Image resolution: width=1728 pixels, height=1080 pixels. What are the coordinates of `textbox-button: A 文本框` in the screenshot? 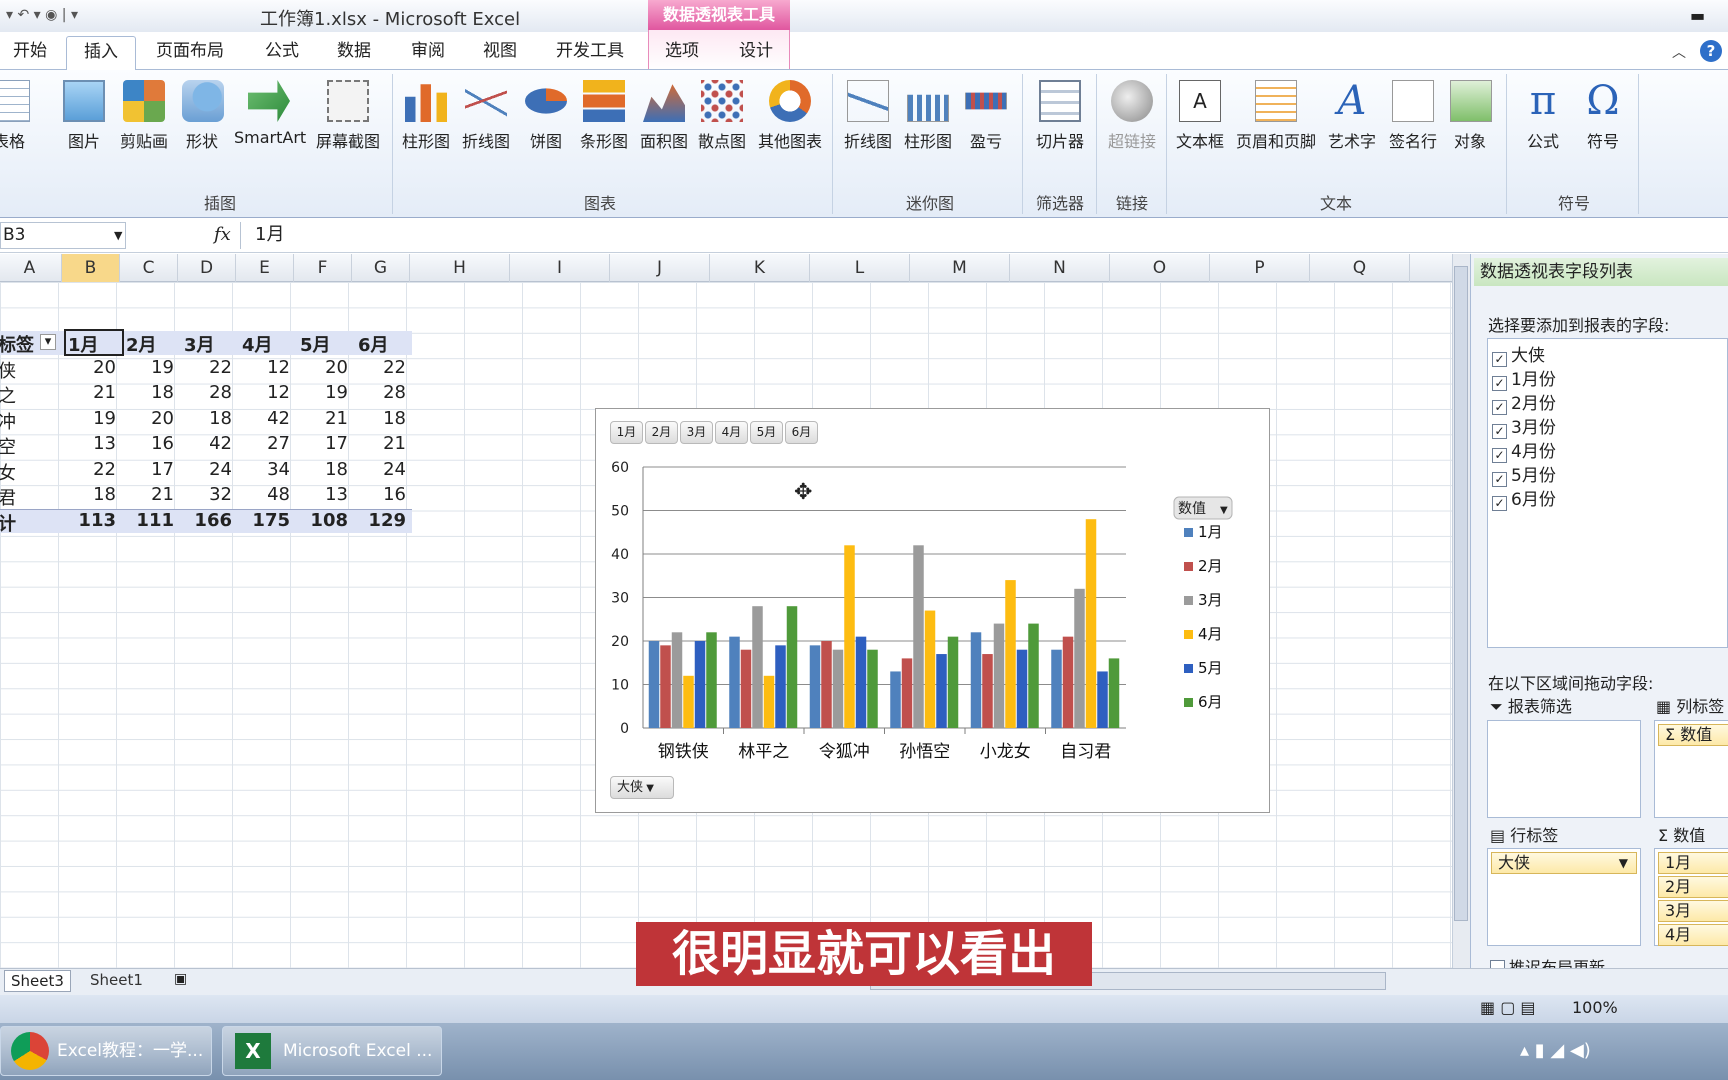 It's located at (1200, 116).